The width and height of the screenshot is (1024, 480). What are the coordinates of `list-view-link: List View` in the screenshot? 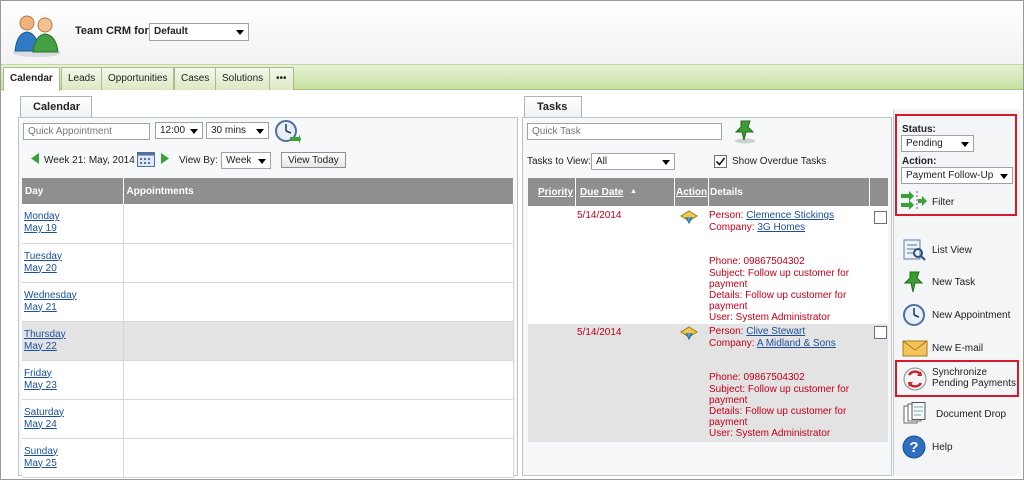 It's located at (957, 250).